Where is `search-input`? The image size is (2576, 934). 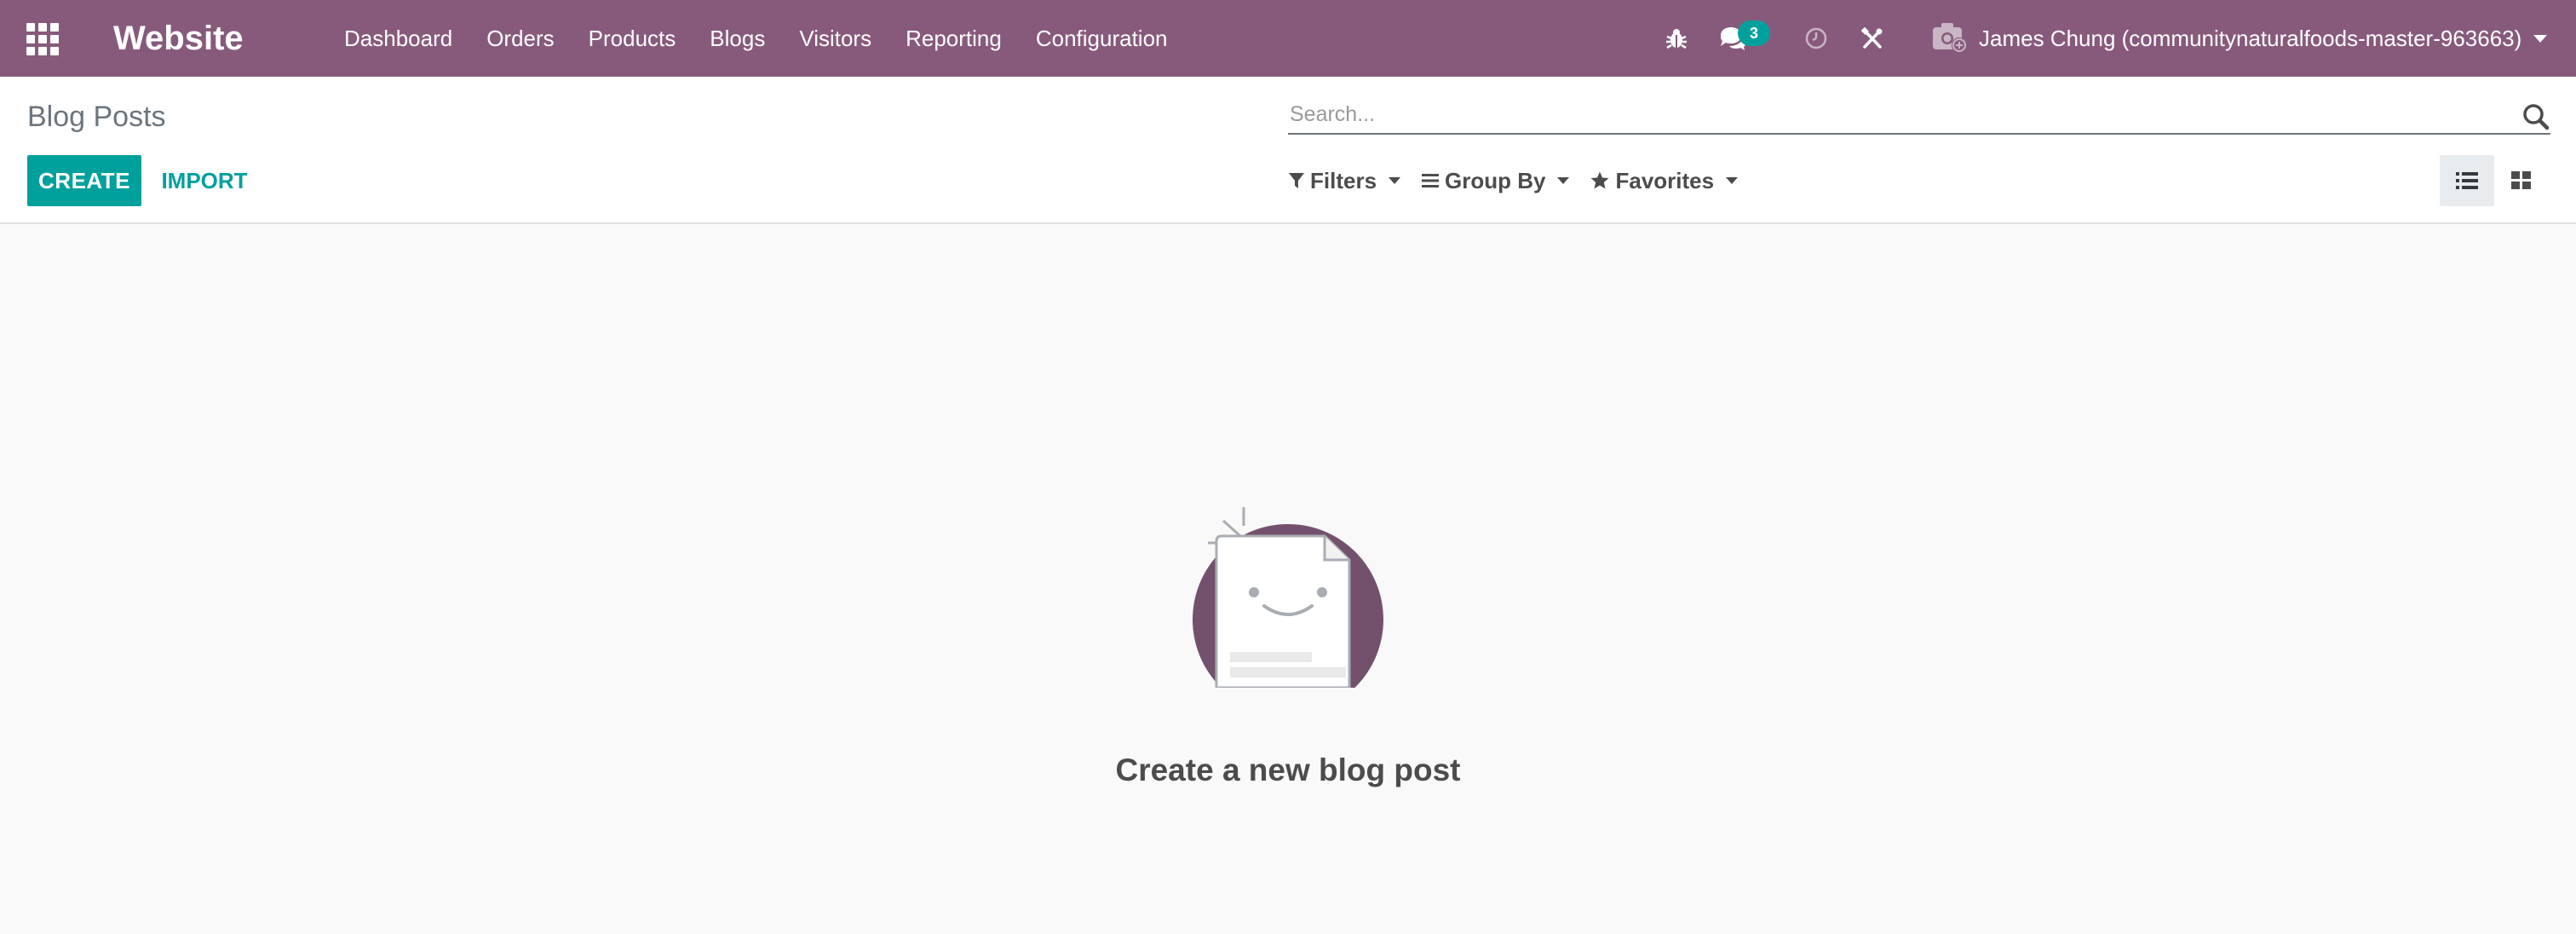 search-input is located at coordinates (1886, 114).